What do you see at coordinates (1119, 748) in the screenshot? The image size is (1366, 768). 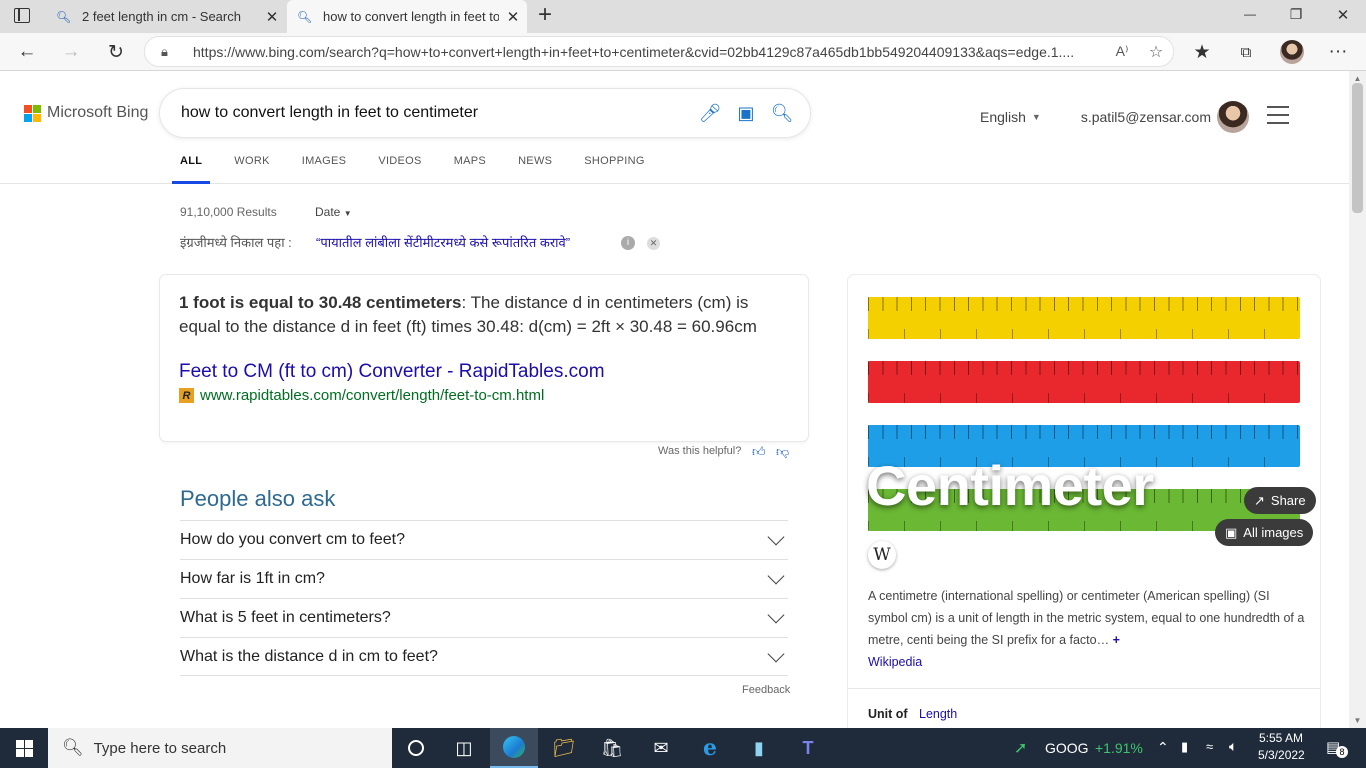 I see `stock-change: +1.91%` at bounding box center [1119, 748].